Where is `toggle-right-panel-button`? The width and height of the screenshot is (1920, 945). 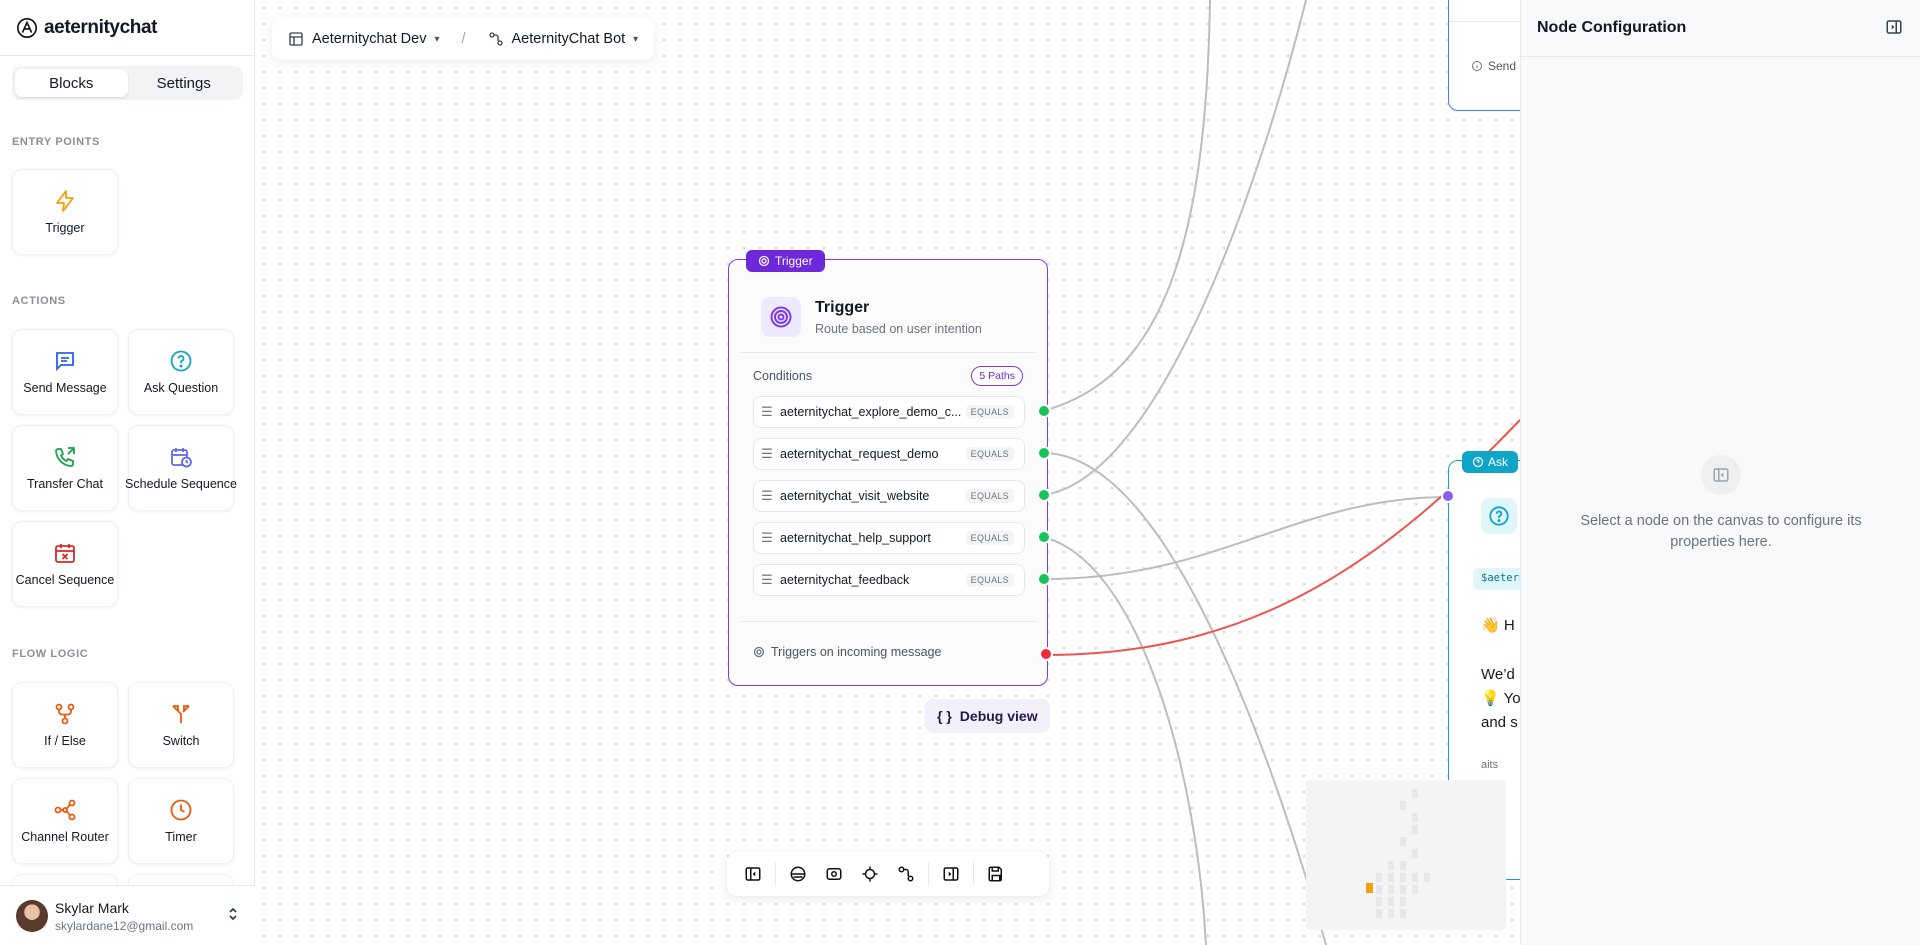
toggle-right-panel-button is located at coordinates (951, 874).